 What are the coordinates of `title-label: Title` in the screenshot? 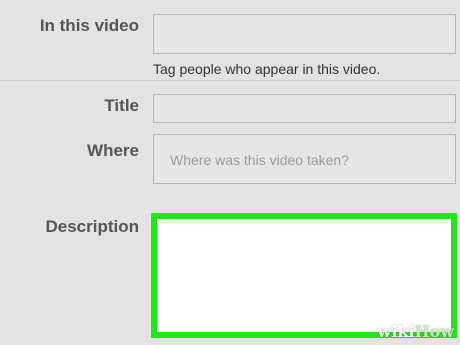 It's located at (121, 105).